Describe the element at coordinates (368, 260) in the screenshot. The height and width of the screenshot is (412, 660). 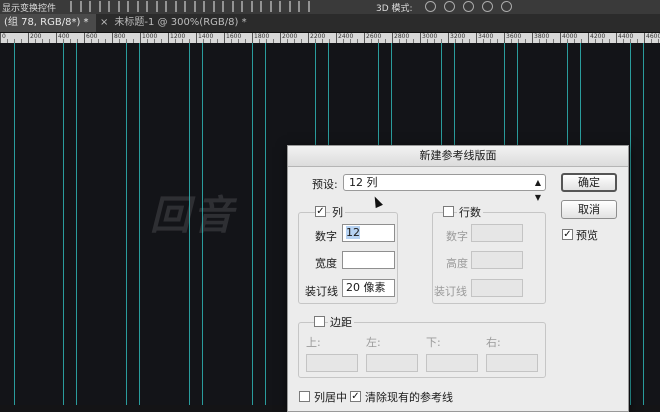
I see `columns-width-field` at that location.